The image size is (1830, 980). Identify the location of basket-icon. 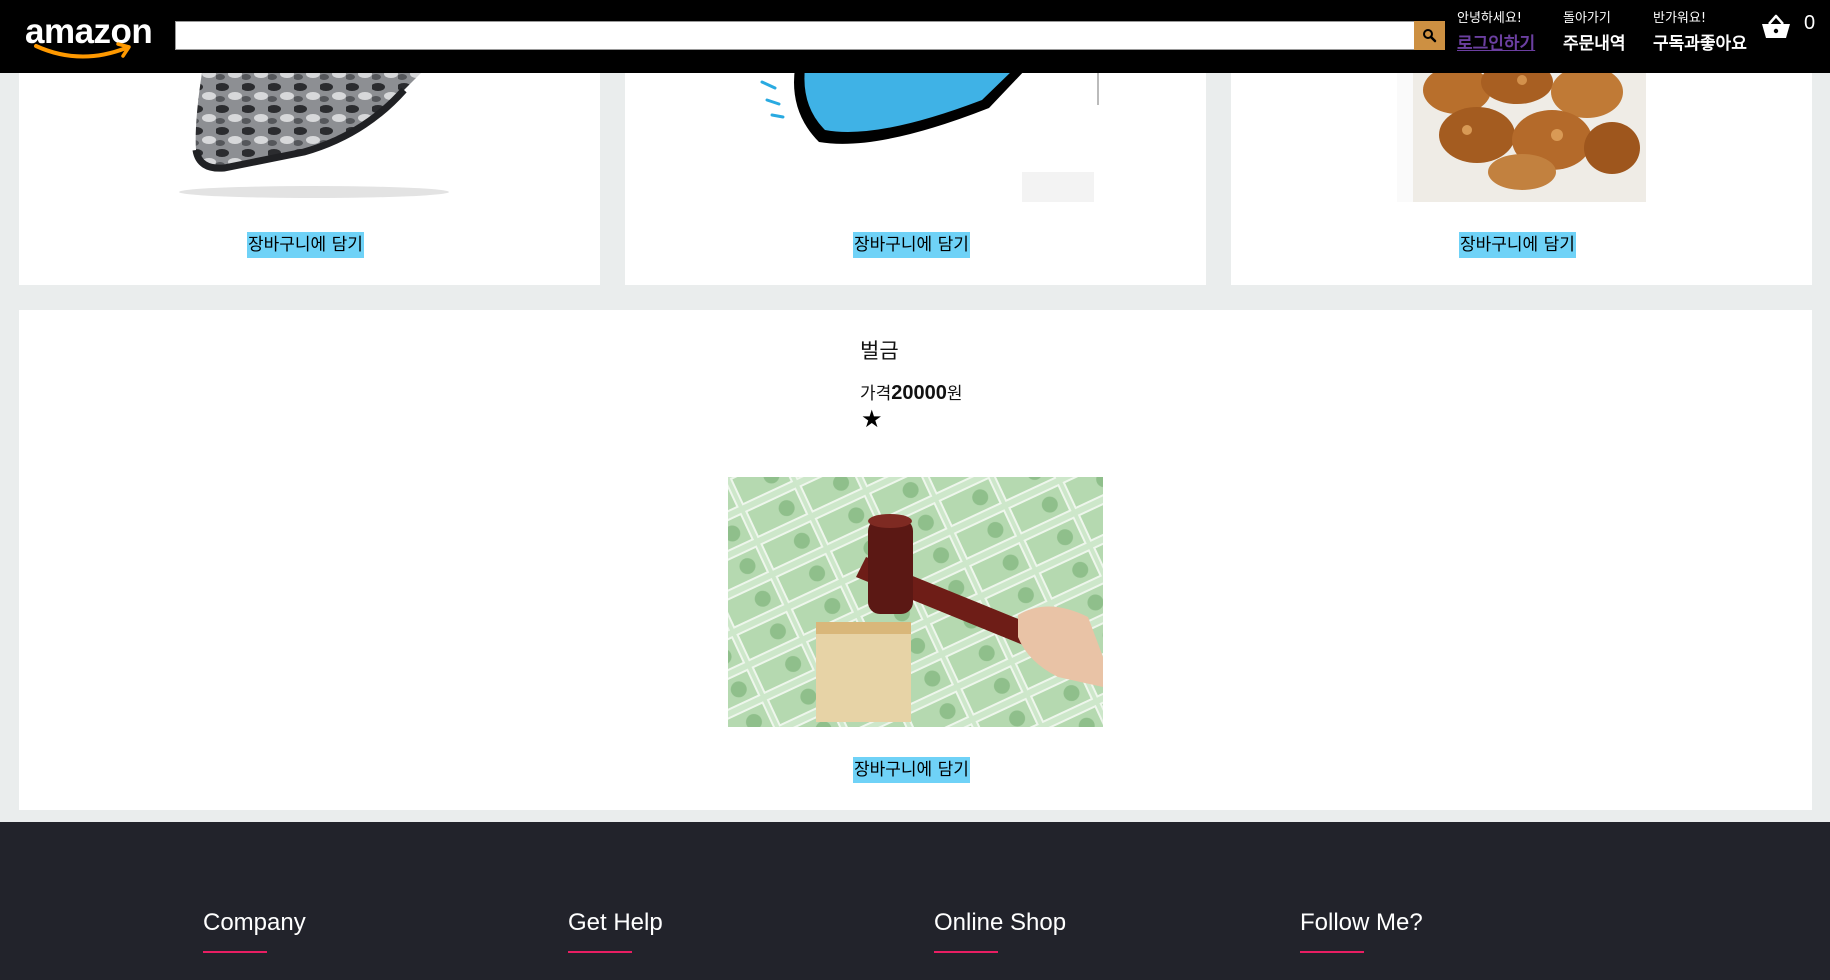
(1776, 26).